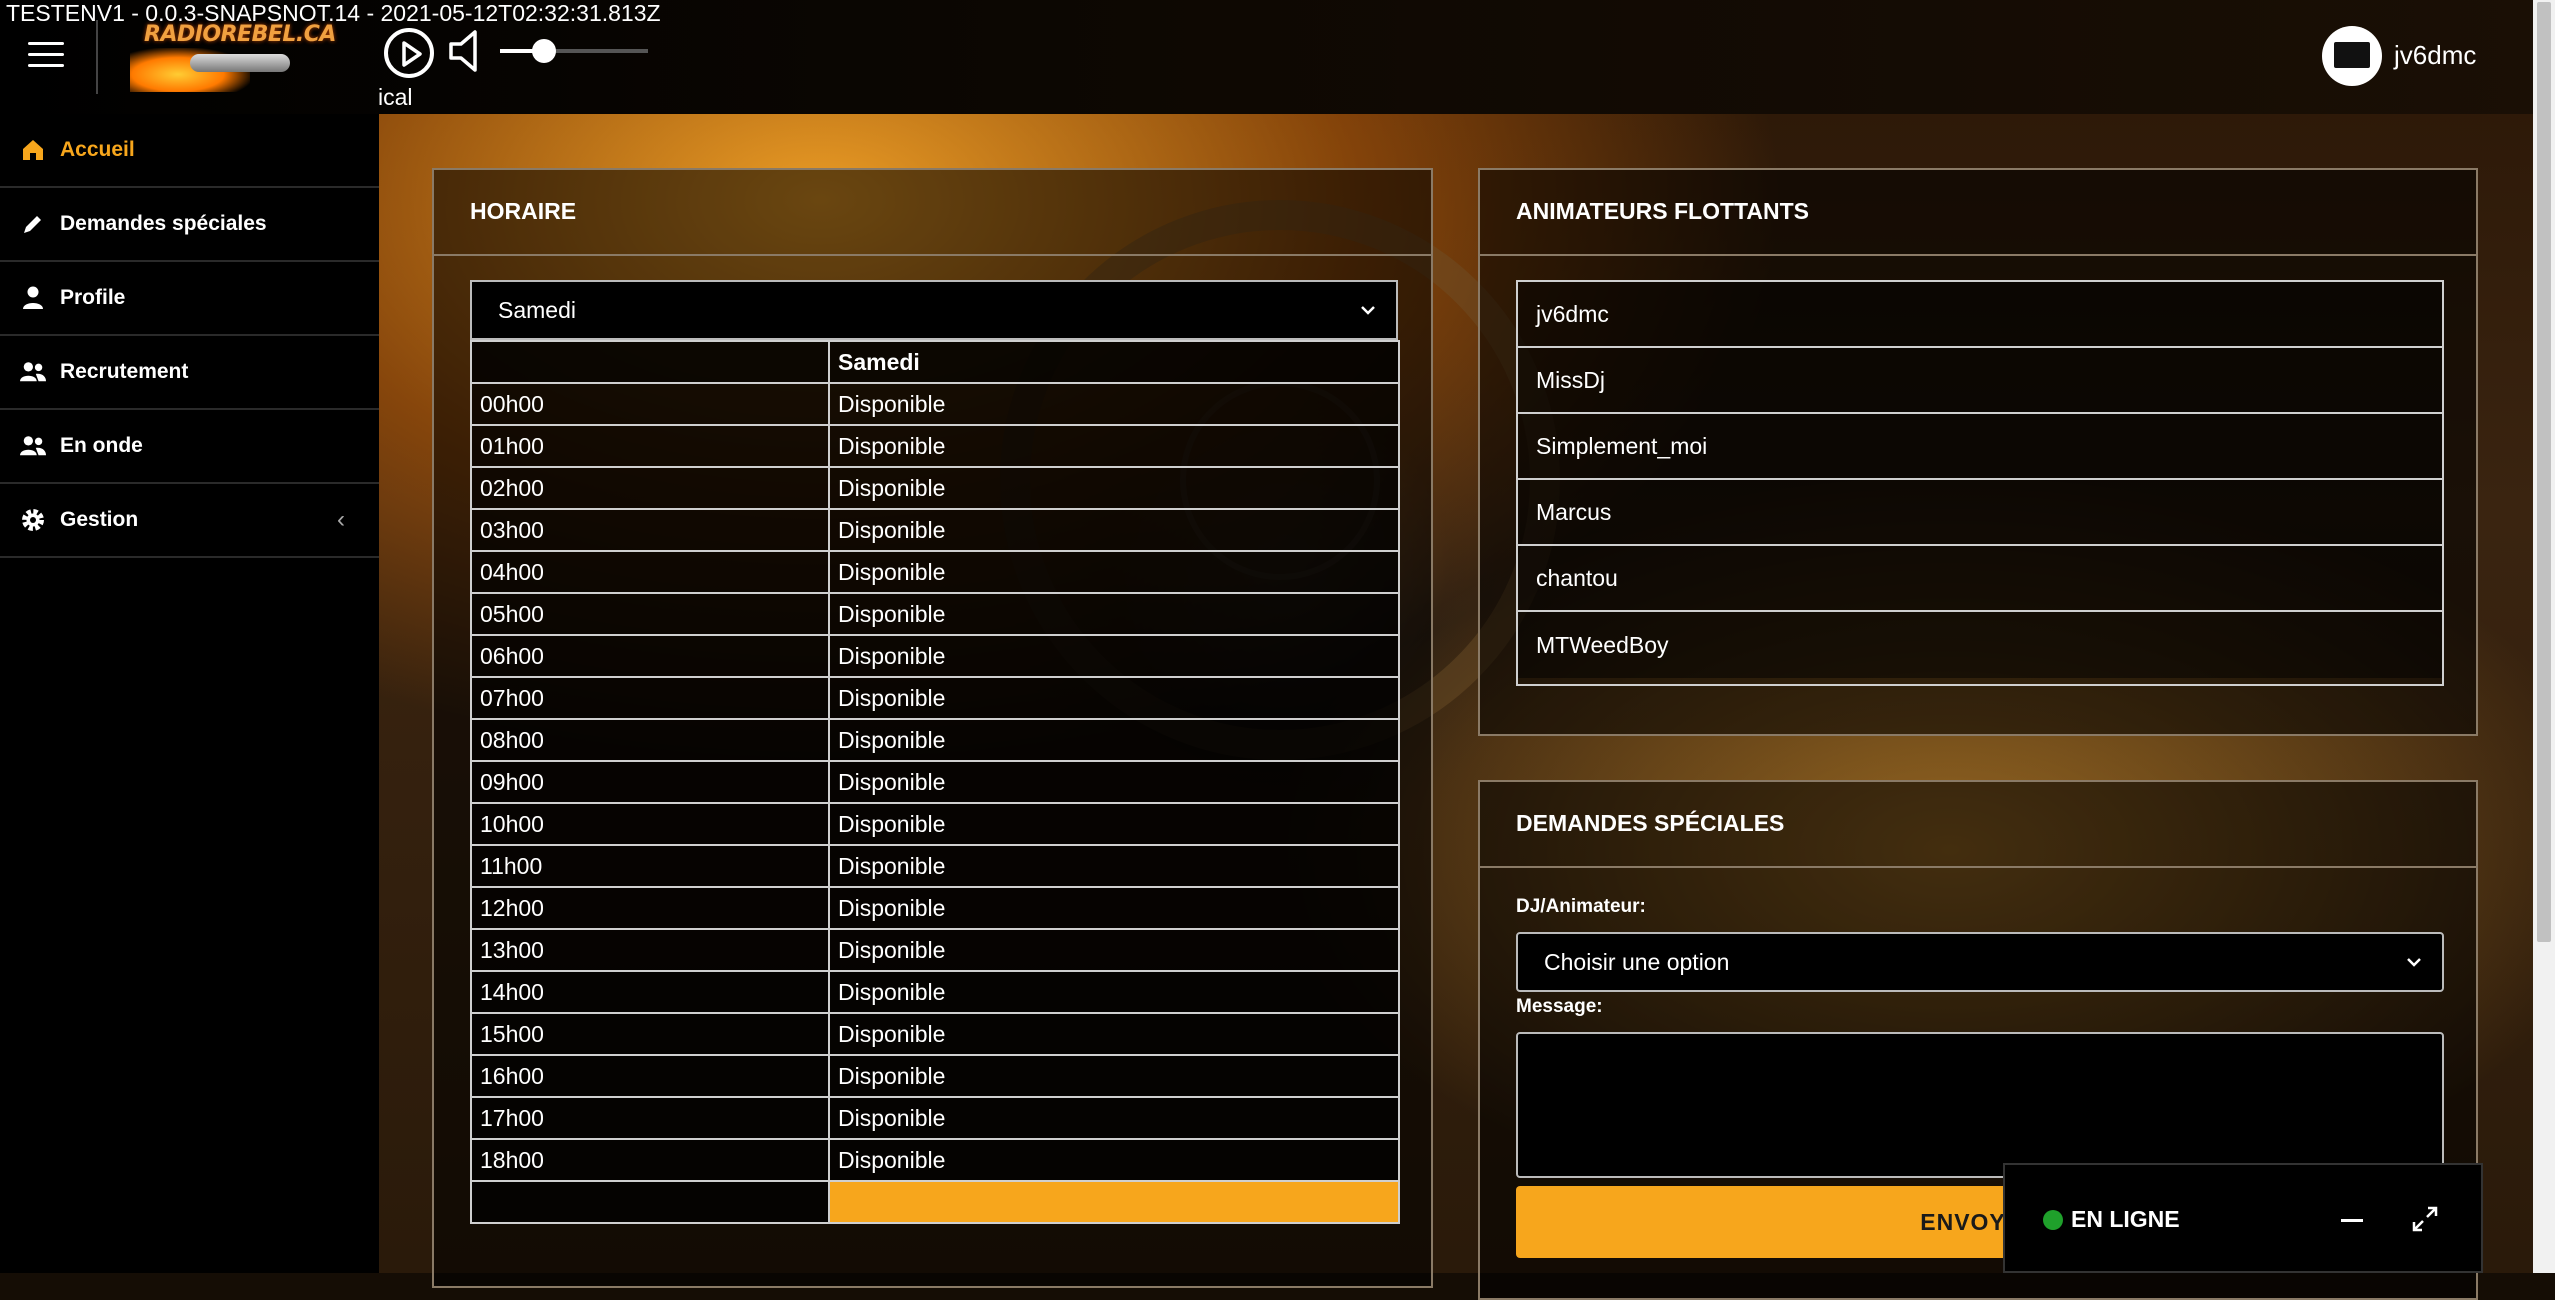 The image size is (2555, 1300). What do you see at coordinates (2544, 472) in the screenshot?
I see `scrollbar-thumb` at bounding box center [2544, 472].